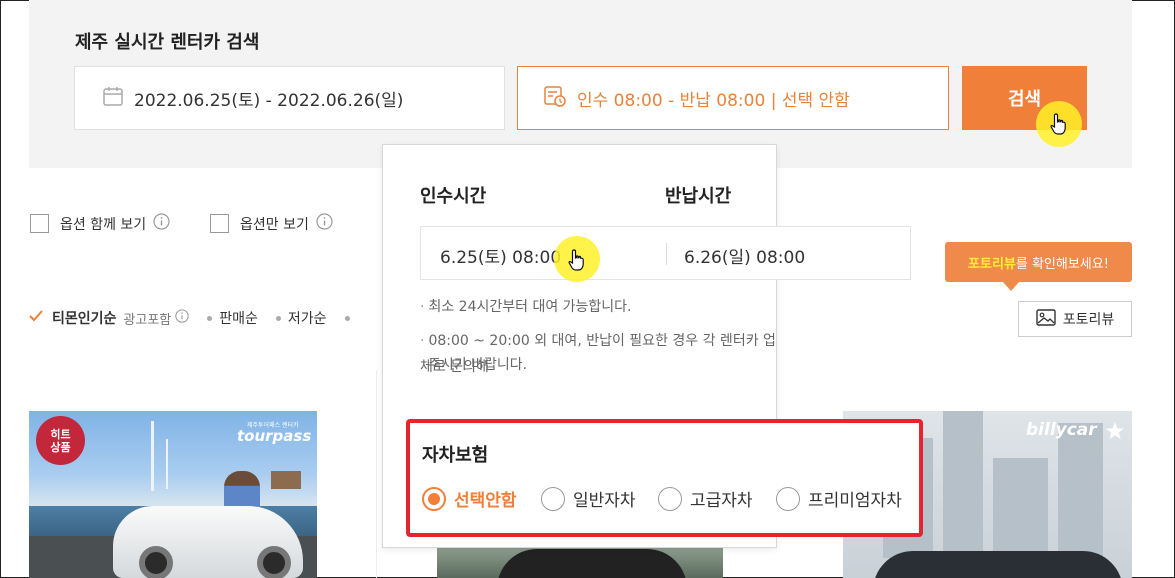 Image resolution: width=1175 pixels, height=578 pixels. Describe the element at coordinates (469, 498) in the screenshot. I see `insurance-option-none: 선택안함` at that location.